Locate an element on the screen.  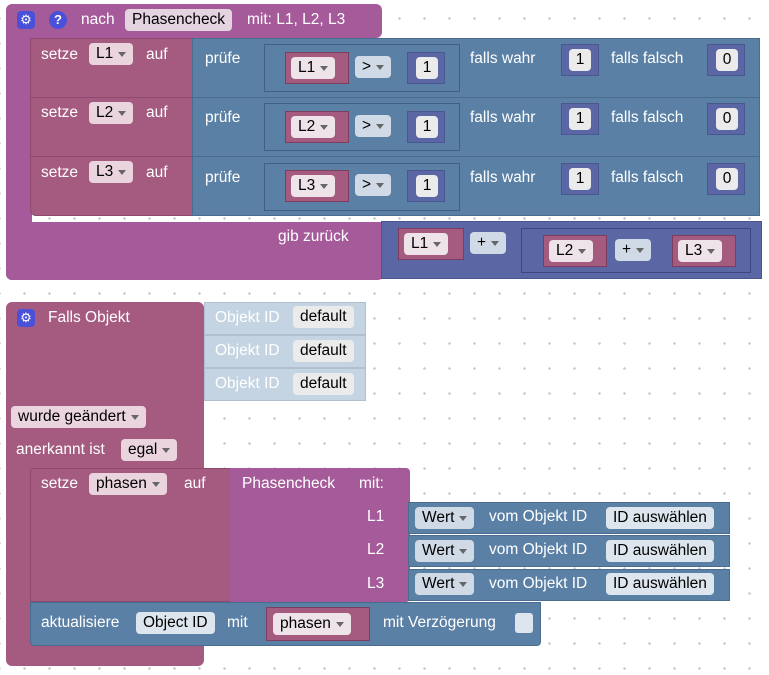
id-select-2: ID auswählen is located at coordinates (660, 551).